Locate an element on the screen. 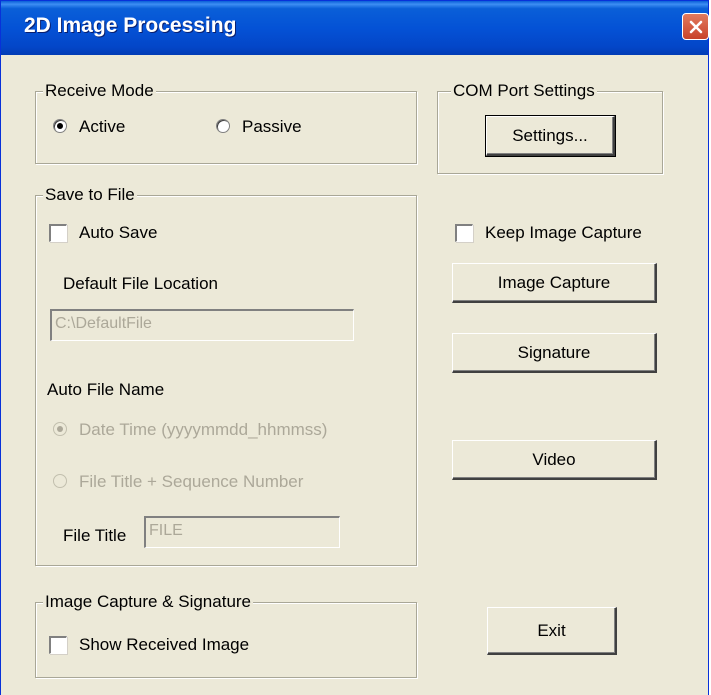  date-time-label: Date Time (yyyymmdd_hhmmss) is located at coordinates (203, 429).